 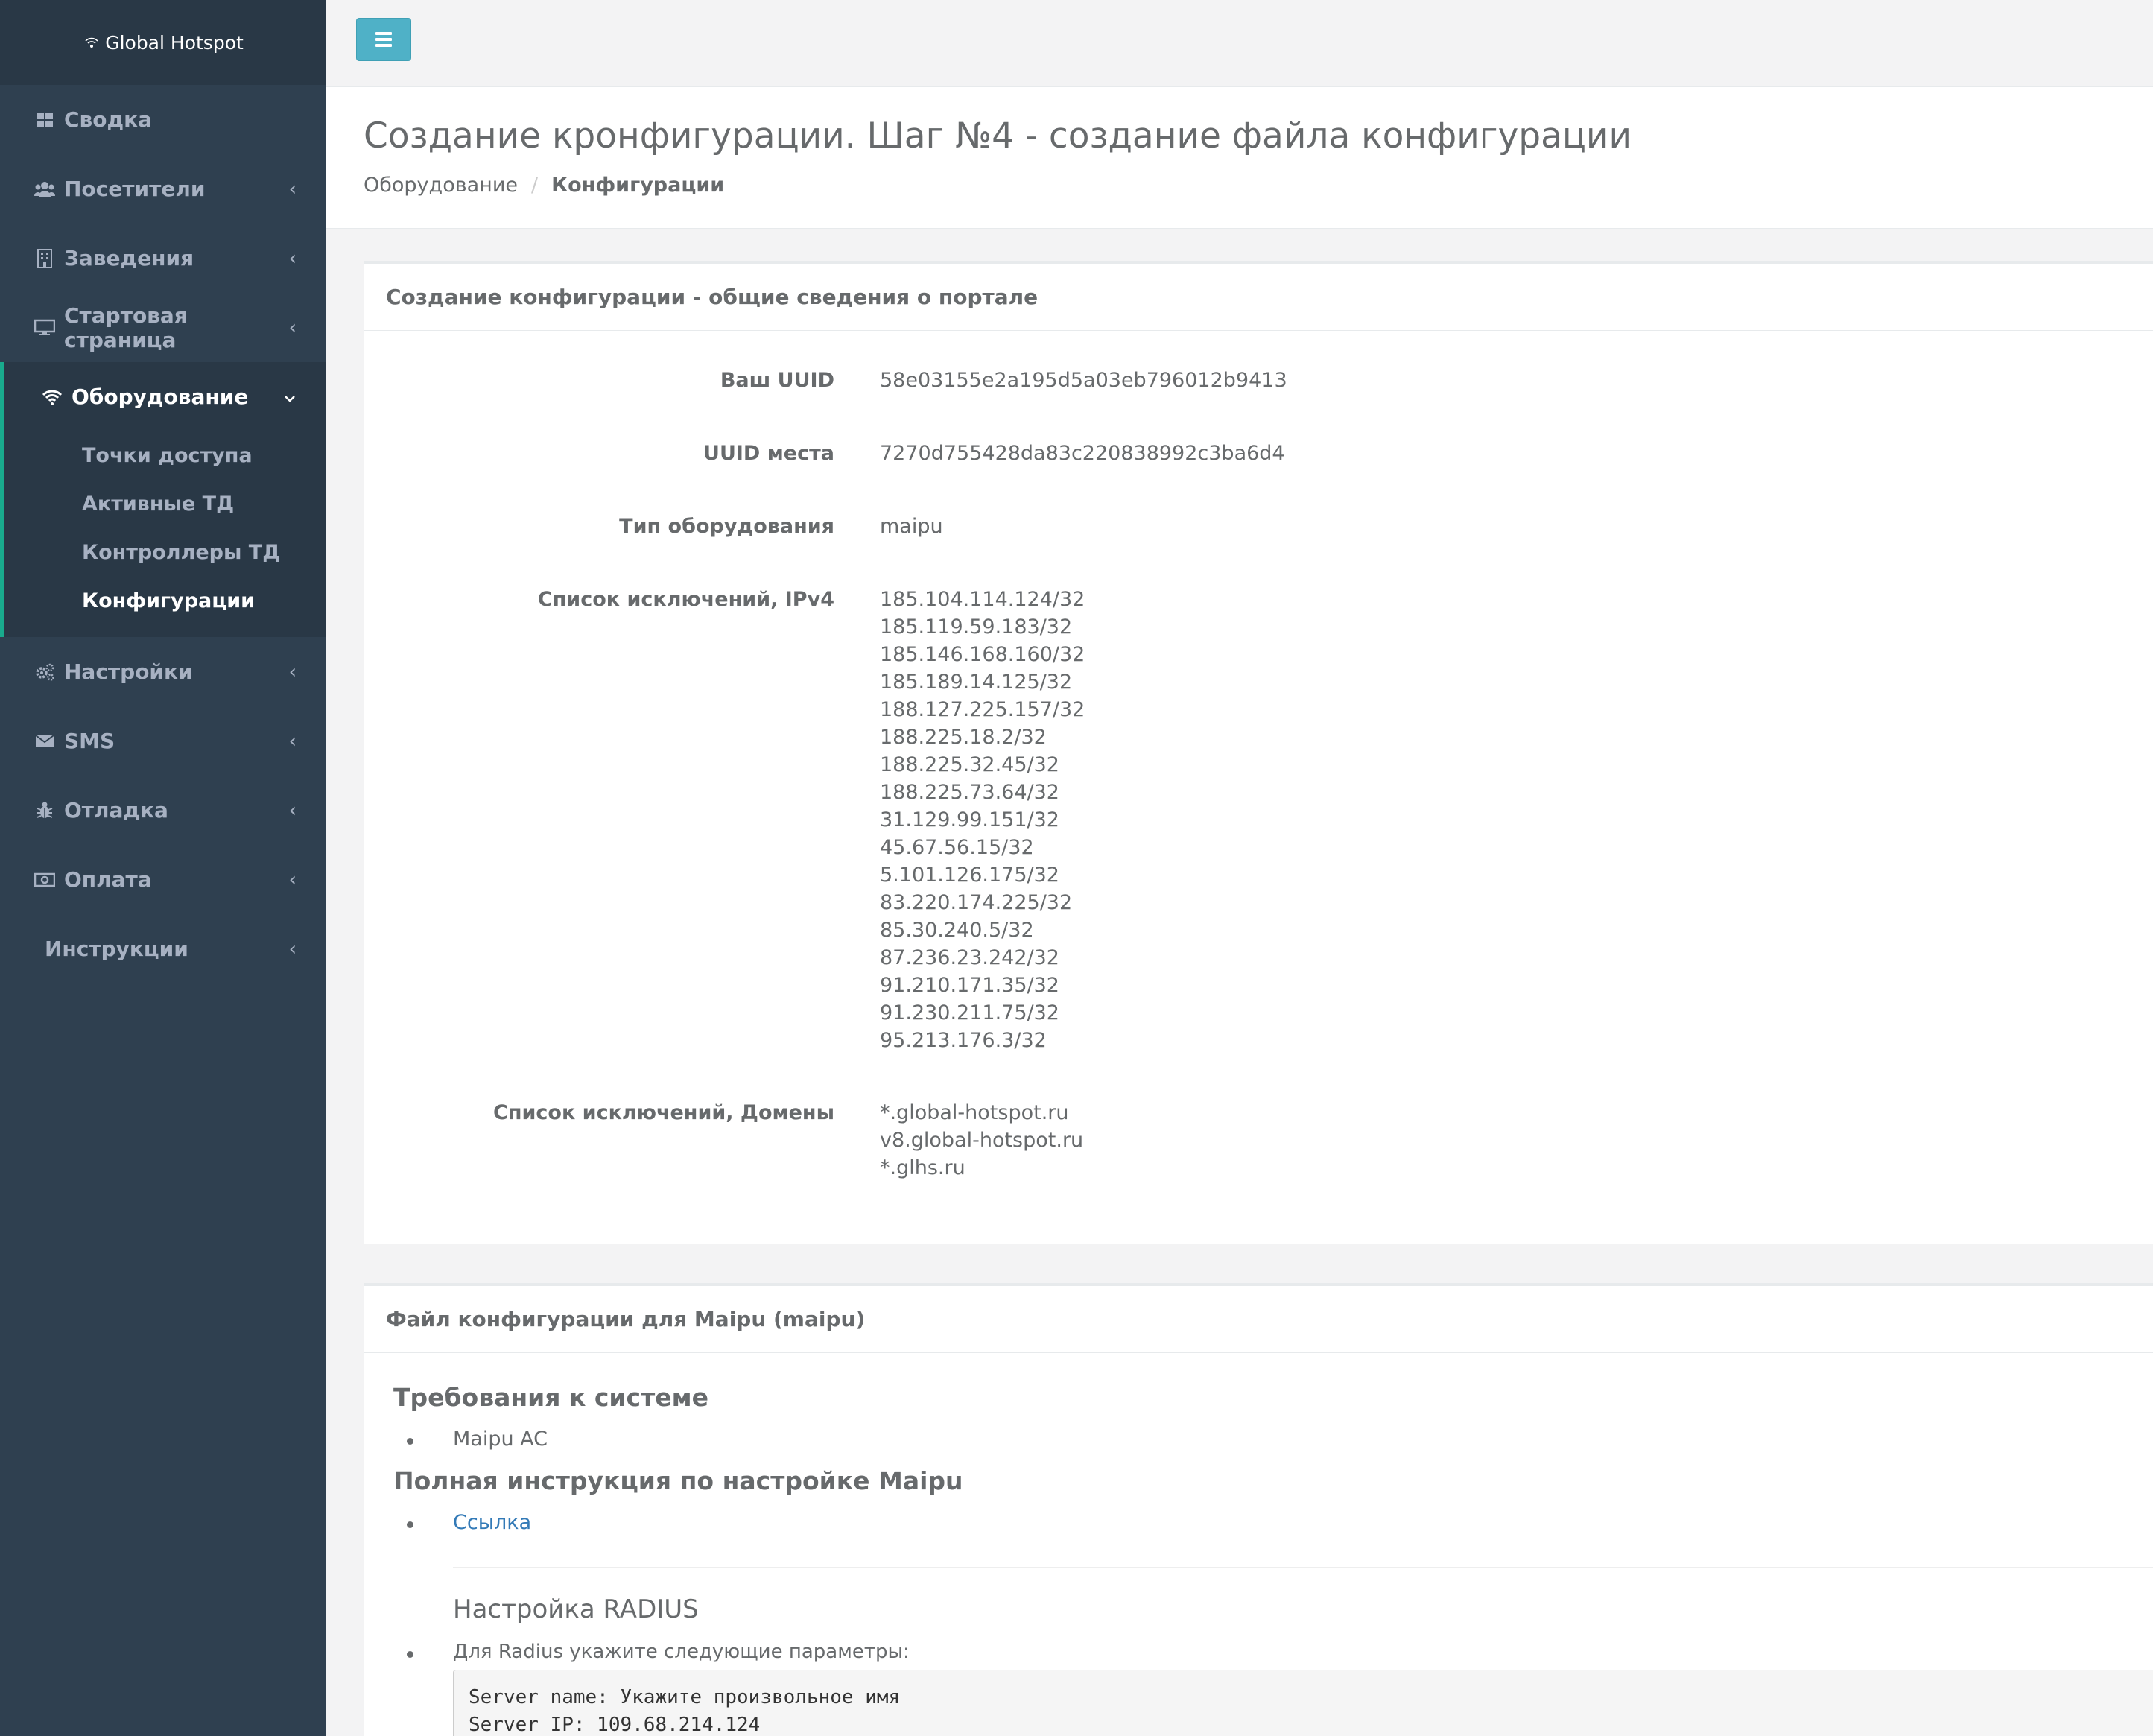 I want to click on list-item: 87.236.23.242/32, so click(x=970, y=957).